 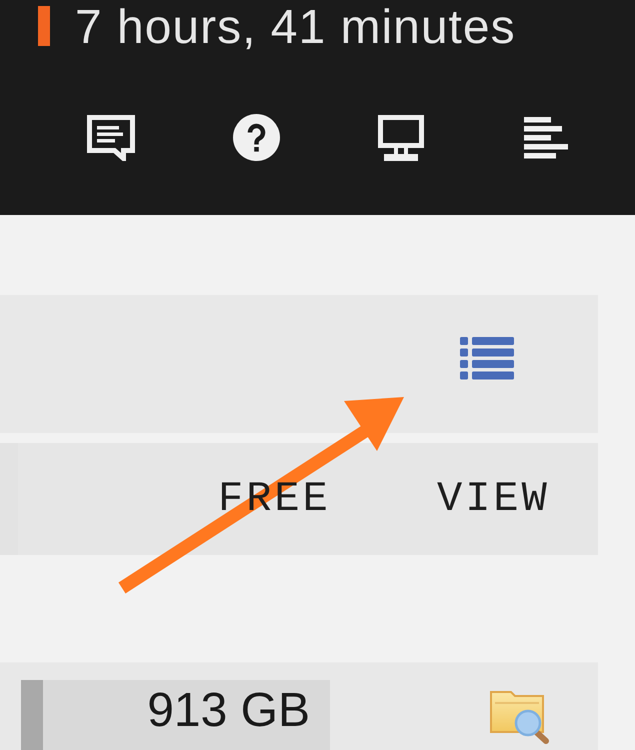 I want to click on menu-icon, so click(x=546, y=137).